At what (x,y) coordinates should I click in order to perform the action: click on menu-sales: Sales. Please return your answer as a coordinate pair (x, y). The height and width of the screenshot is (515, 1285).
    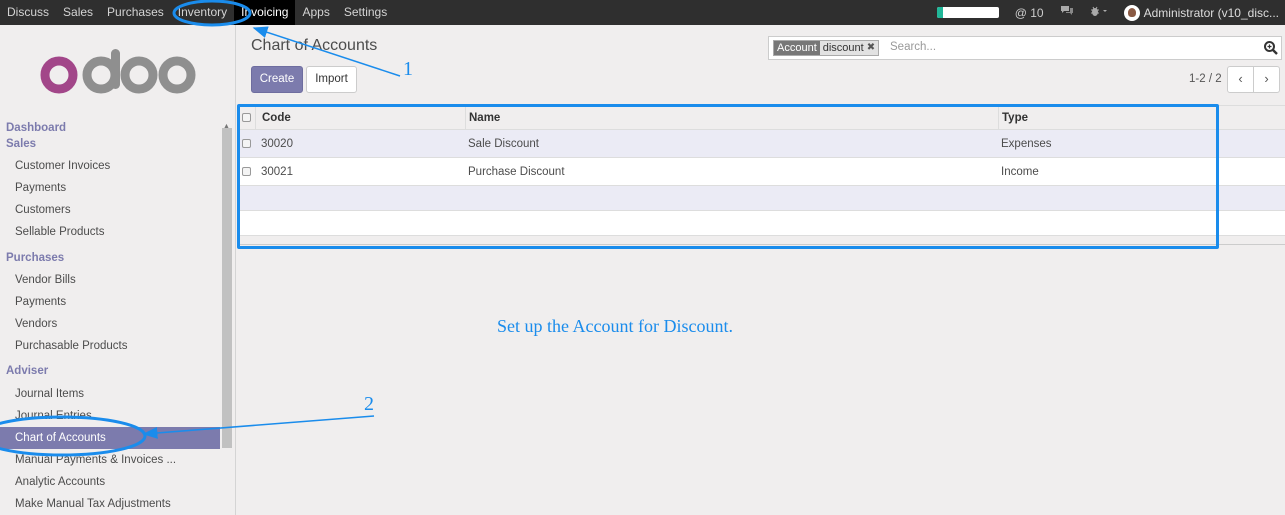
    Looking at the image, I should click on (78, 12).